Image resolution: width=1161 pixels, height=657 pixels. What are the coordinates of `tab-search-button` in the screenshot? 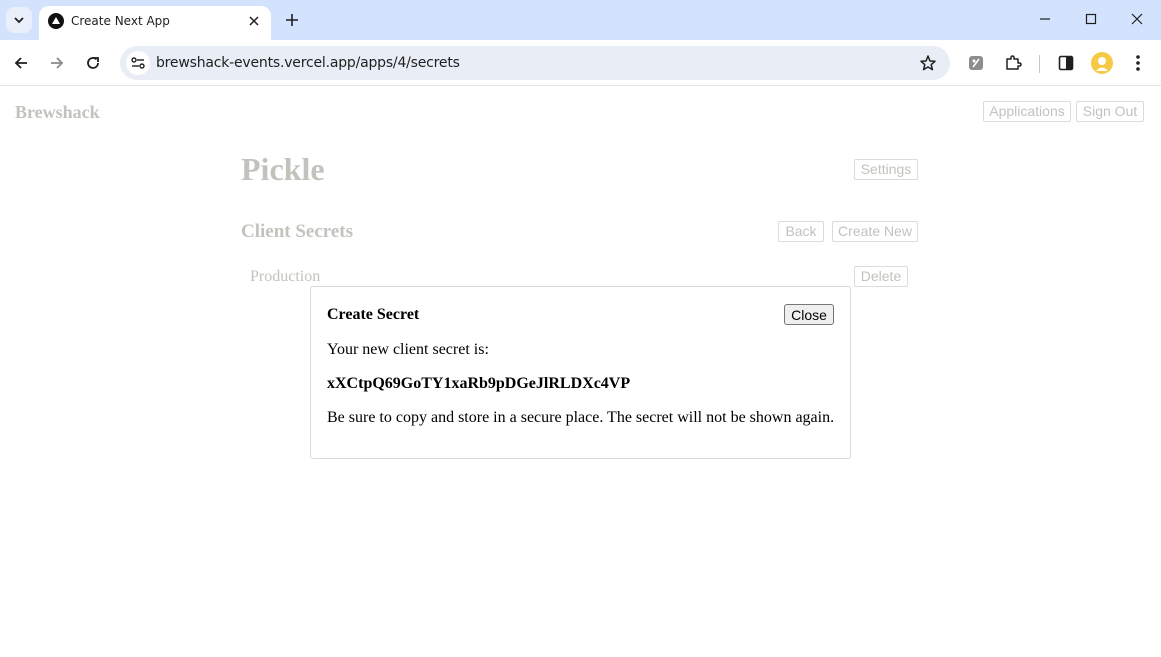 It's located at (19, 20).